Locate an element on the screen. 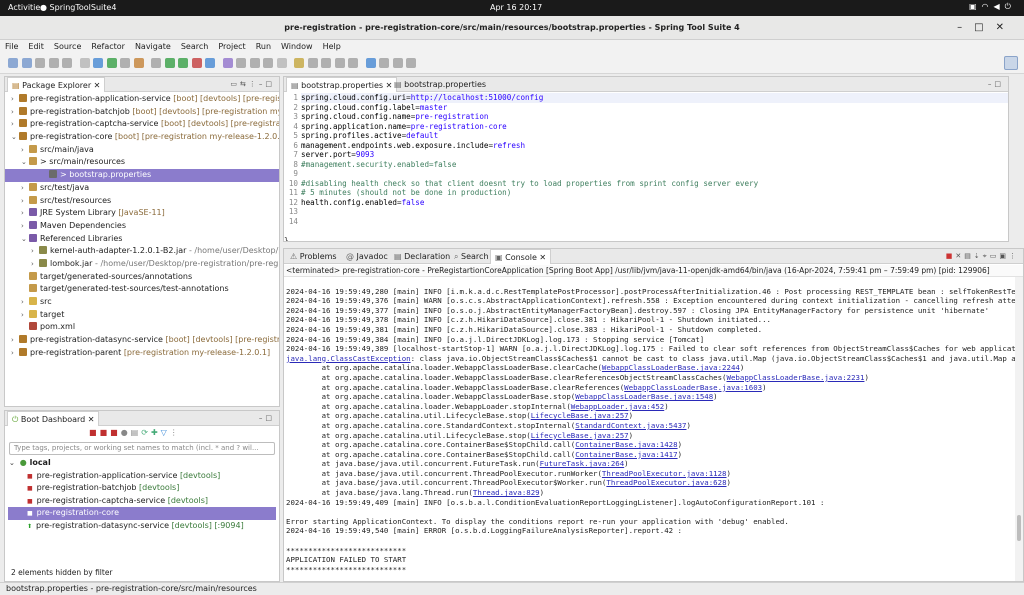 Image resolution: width=1024 pixels, height=595 pixels. console-scrollbar is located at coordinates (1019, 429).